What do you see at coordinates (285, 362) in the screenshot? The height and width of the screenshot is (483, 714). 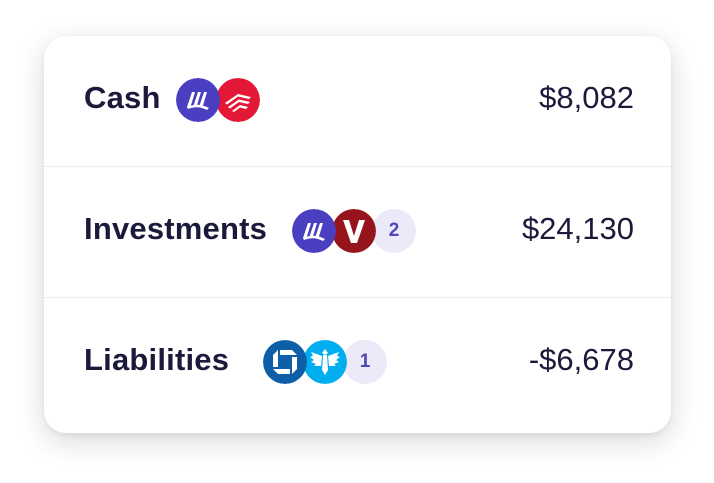 I see `chase-logo-icon` at bounding box center [285, 362].